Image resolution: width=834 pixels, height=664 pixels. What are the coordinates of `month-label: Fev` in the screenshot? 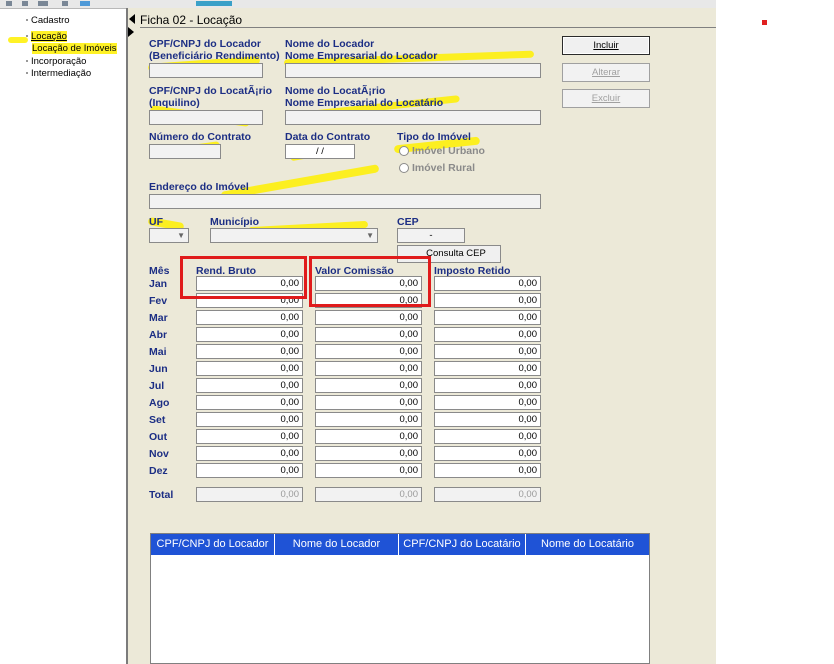 It's located at (158, 301).